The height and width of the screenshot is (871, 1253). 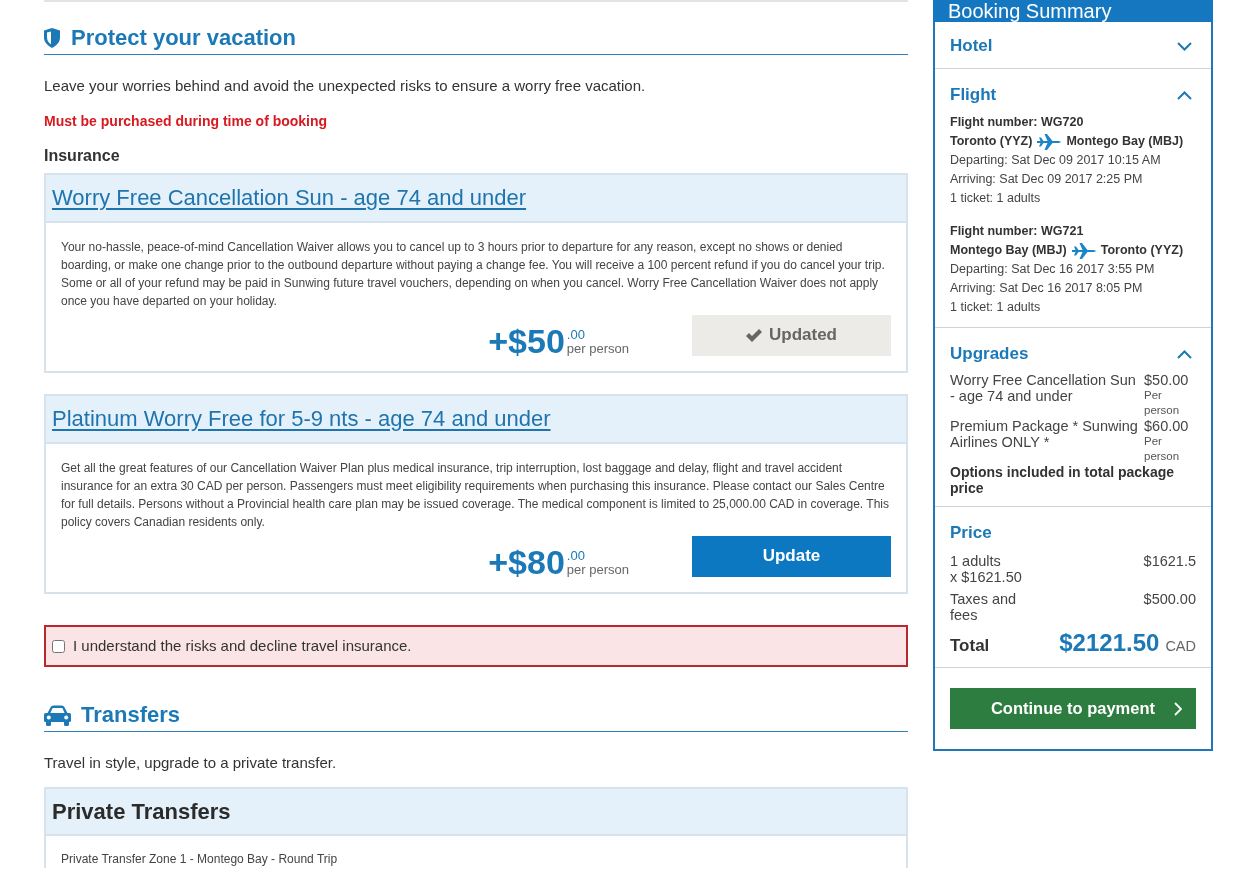 What do you see at coordinates (971, 46) in the screenshot?
I see `accordion-title: Hotel` at bounding box center [971, 46].